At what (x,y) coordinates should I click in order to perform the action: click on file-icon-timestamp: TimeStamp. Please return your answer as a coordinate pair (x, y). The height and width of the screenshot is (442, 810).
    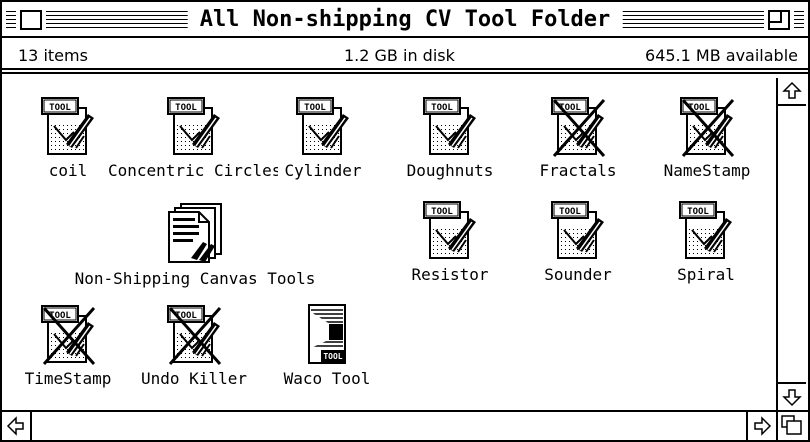
    Looking at the image, I should click on (68, 346).